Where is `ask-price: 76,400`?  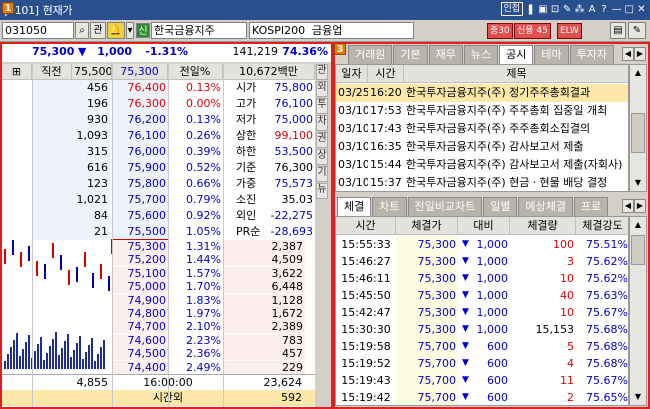 ask-price: 76,400 is located at coordinates (140, 88).